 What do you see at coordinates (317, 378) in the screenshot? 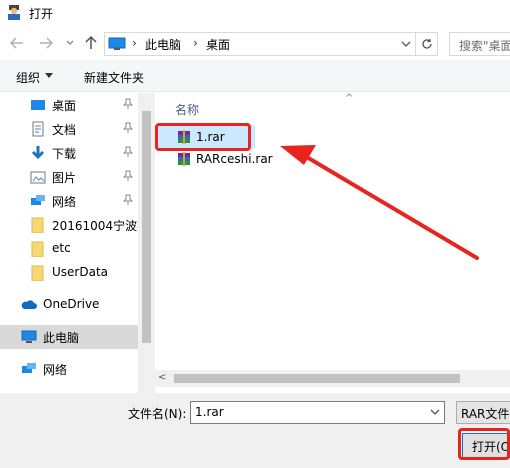
I see `horizontal-scroll-thumb` at bounding box center [317, 378].